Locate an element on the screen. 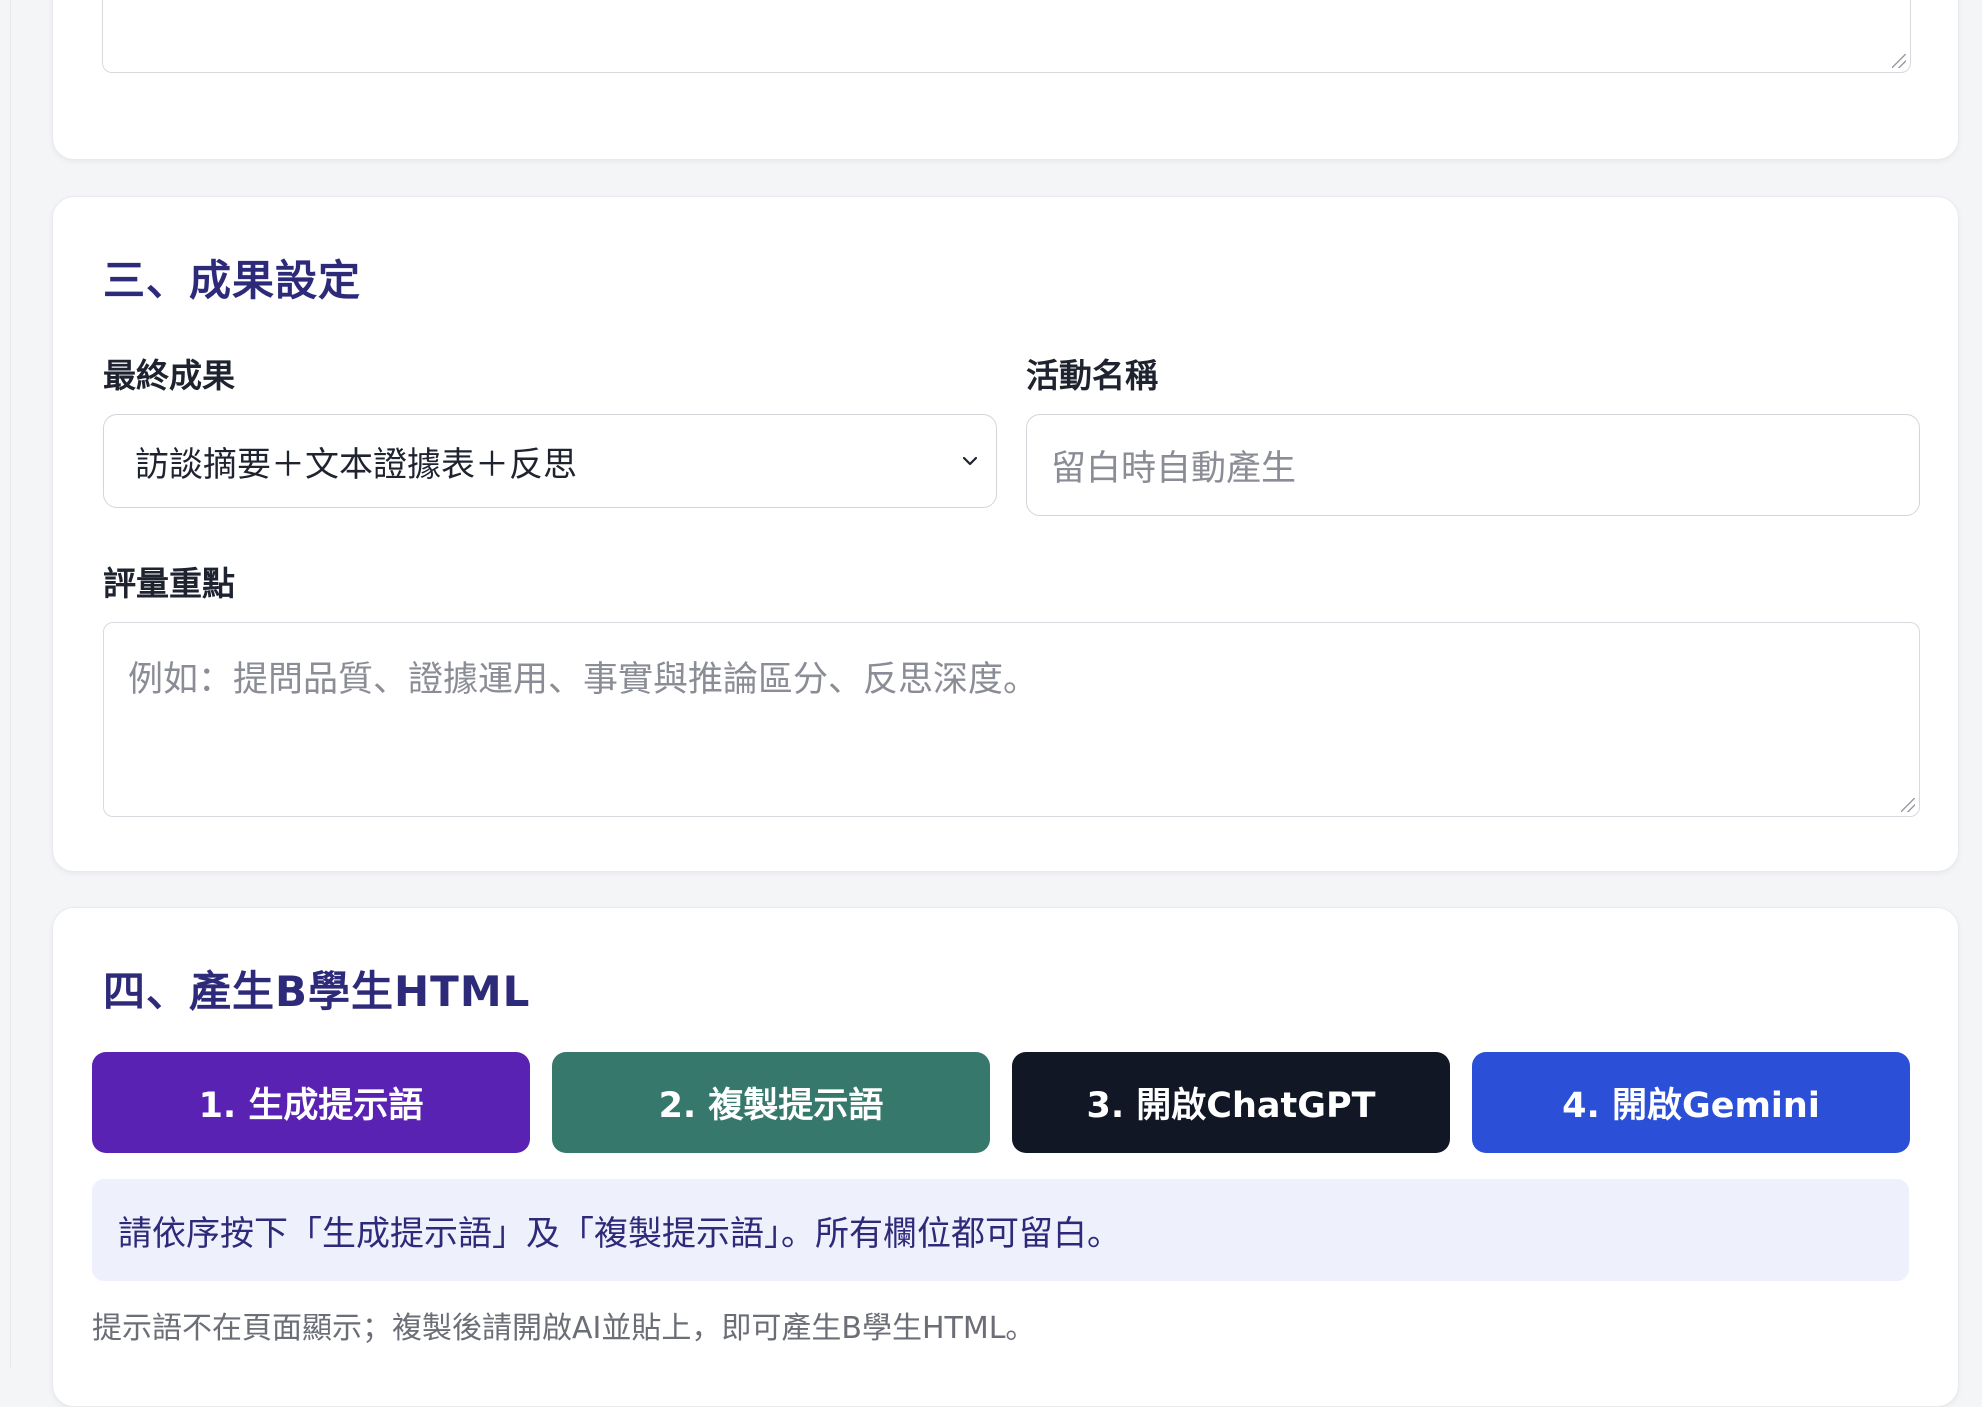 The image size is (1982, 1407). assessment-placeholder: 例如：提問品質、證據運用、事實與推論區分、反思深度。 is located at coordinates (583, 680).